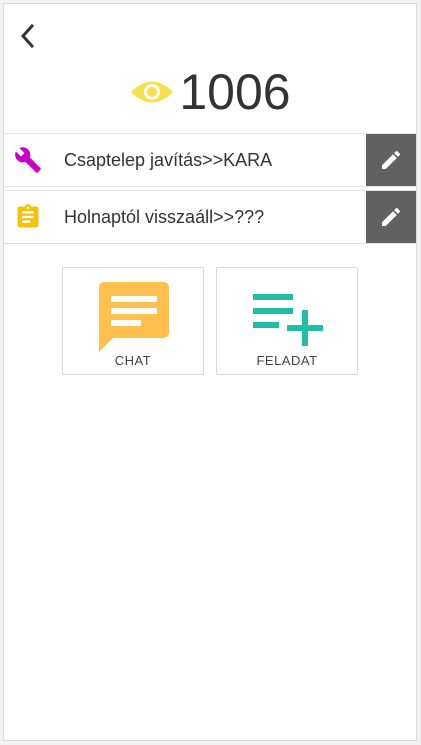 The image size is (421, 745). Describe the element at coordinates (28, 216) in the screenshot. I see `clipboard-icon` at that location.